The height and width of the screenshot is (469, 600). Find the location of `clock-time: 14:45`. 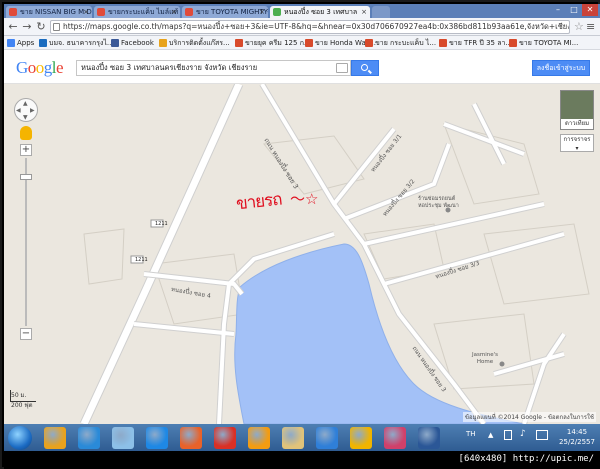

clock-time: 14:45 is located at coordinates (577, 432).